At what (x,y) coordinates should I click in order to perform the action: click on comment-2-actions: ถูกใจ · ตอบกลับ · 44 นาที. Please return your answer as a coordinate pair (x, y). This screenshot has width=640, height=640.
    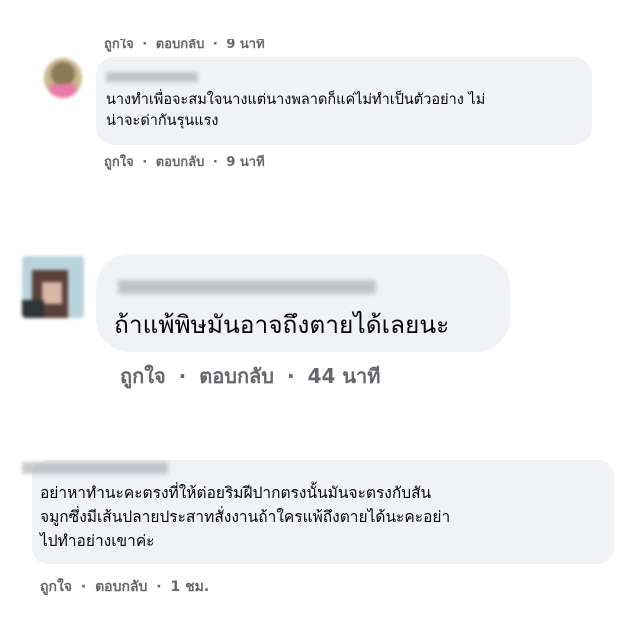
    Looking at the image, I should click on (250, 376).